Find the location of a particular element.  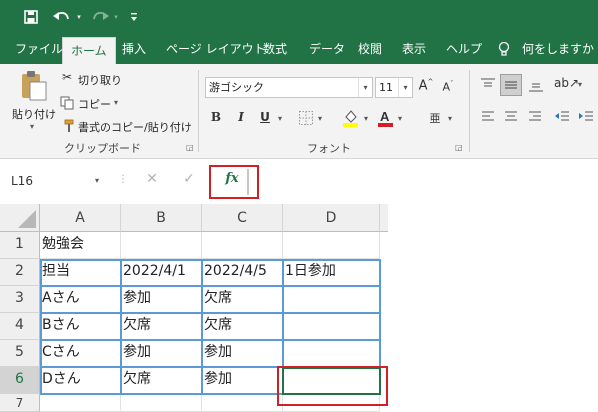

tab-data: データ is located at coordinates (327, 49).